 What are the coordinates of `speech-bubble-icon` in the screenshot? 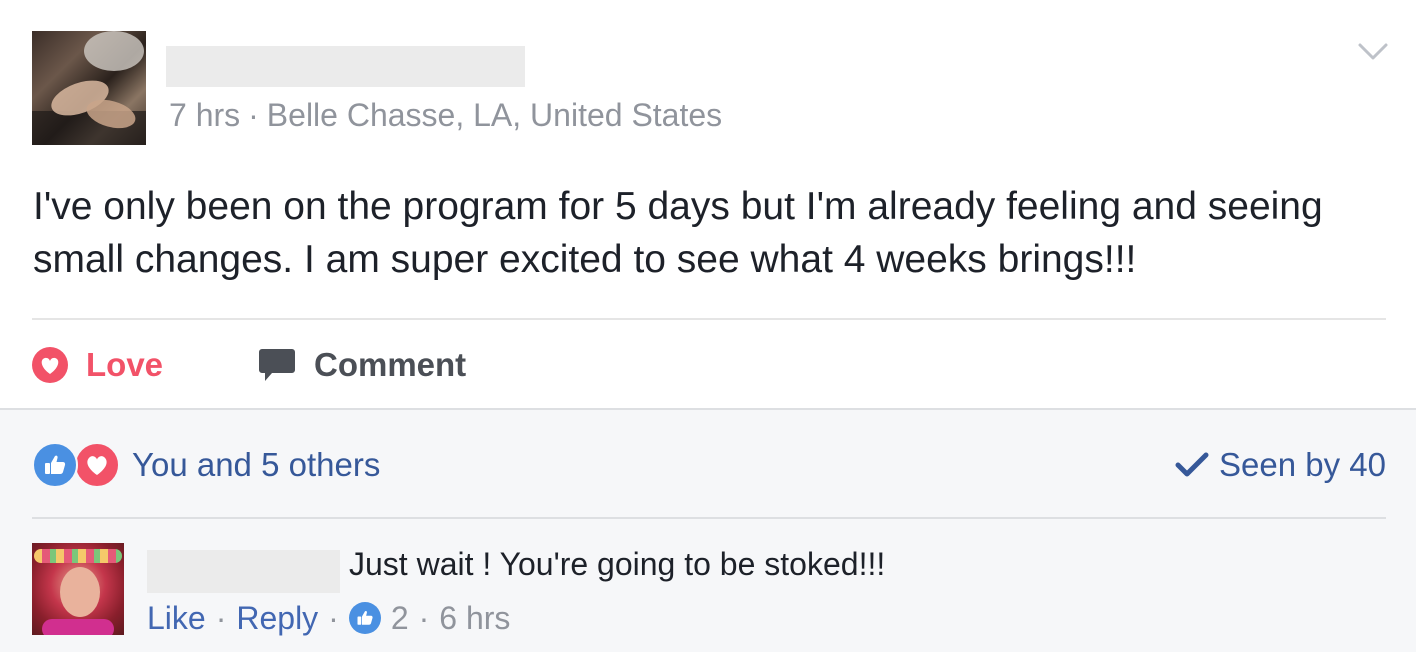 It's located at (277, 365).